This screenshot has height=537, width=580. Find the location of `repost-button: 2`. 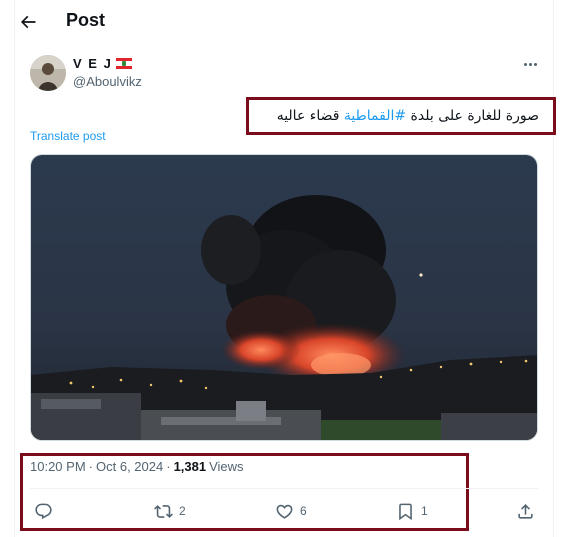

repost-button: 2 is located at coordinates (170, 511).